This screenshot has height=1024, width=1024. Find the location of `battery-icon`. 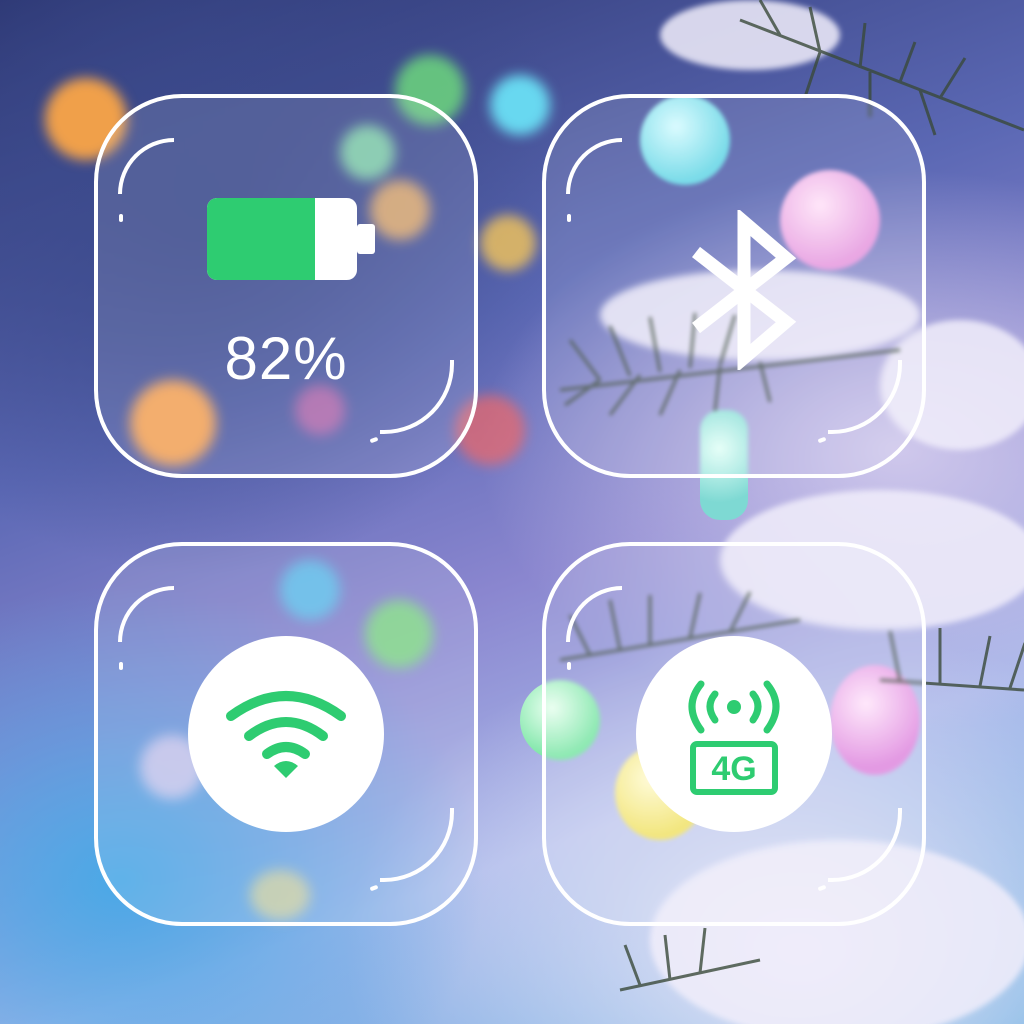

battery-icon is located at coordinates (291, 239).